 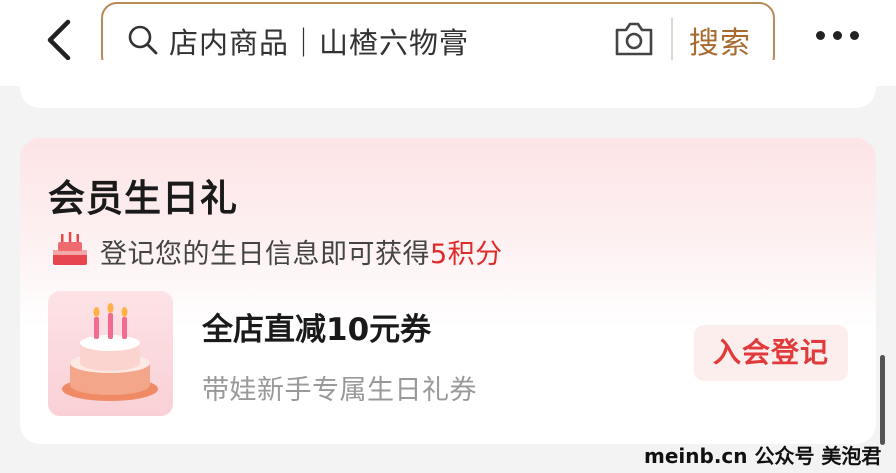 What do you see at coordinates (672, 39) in the screenshot?
I see `search-divider` at bounding box center [672, 39].